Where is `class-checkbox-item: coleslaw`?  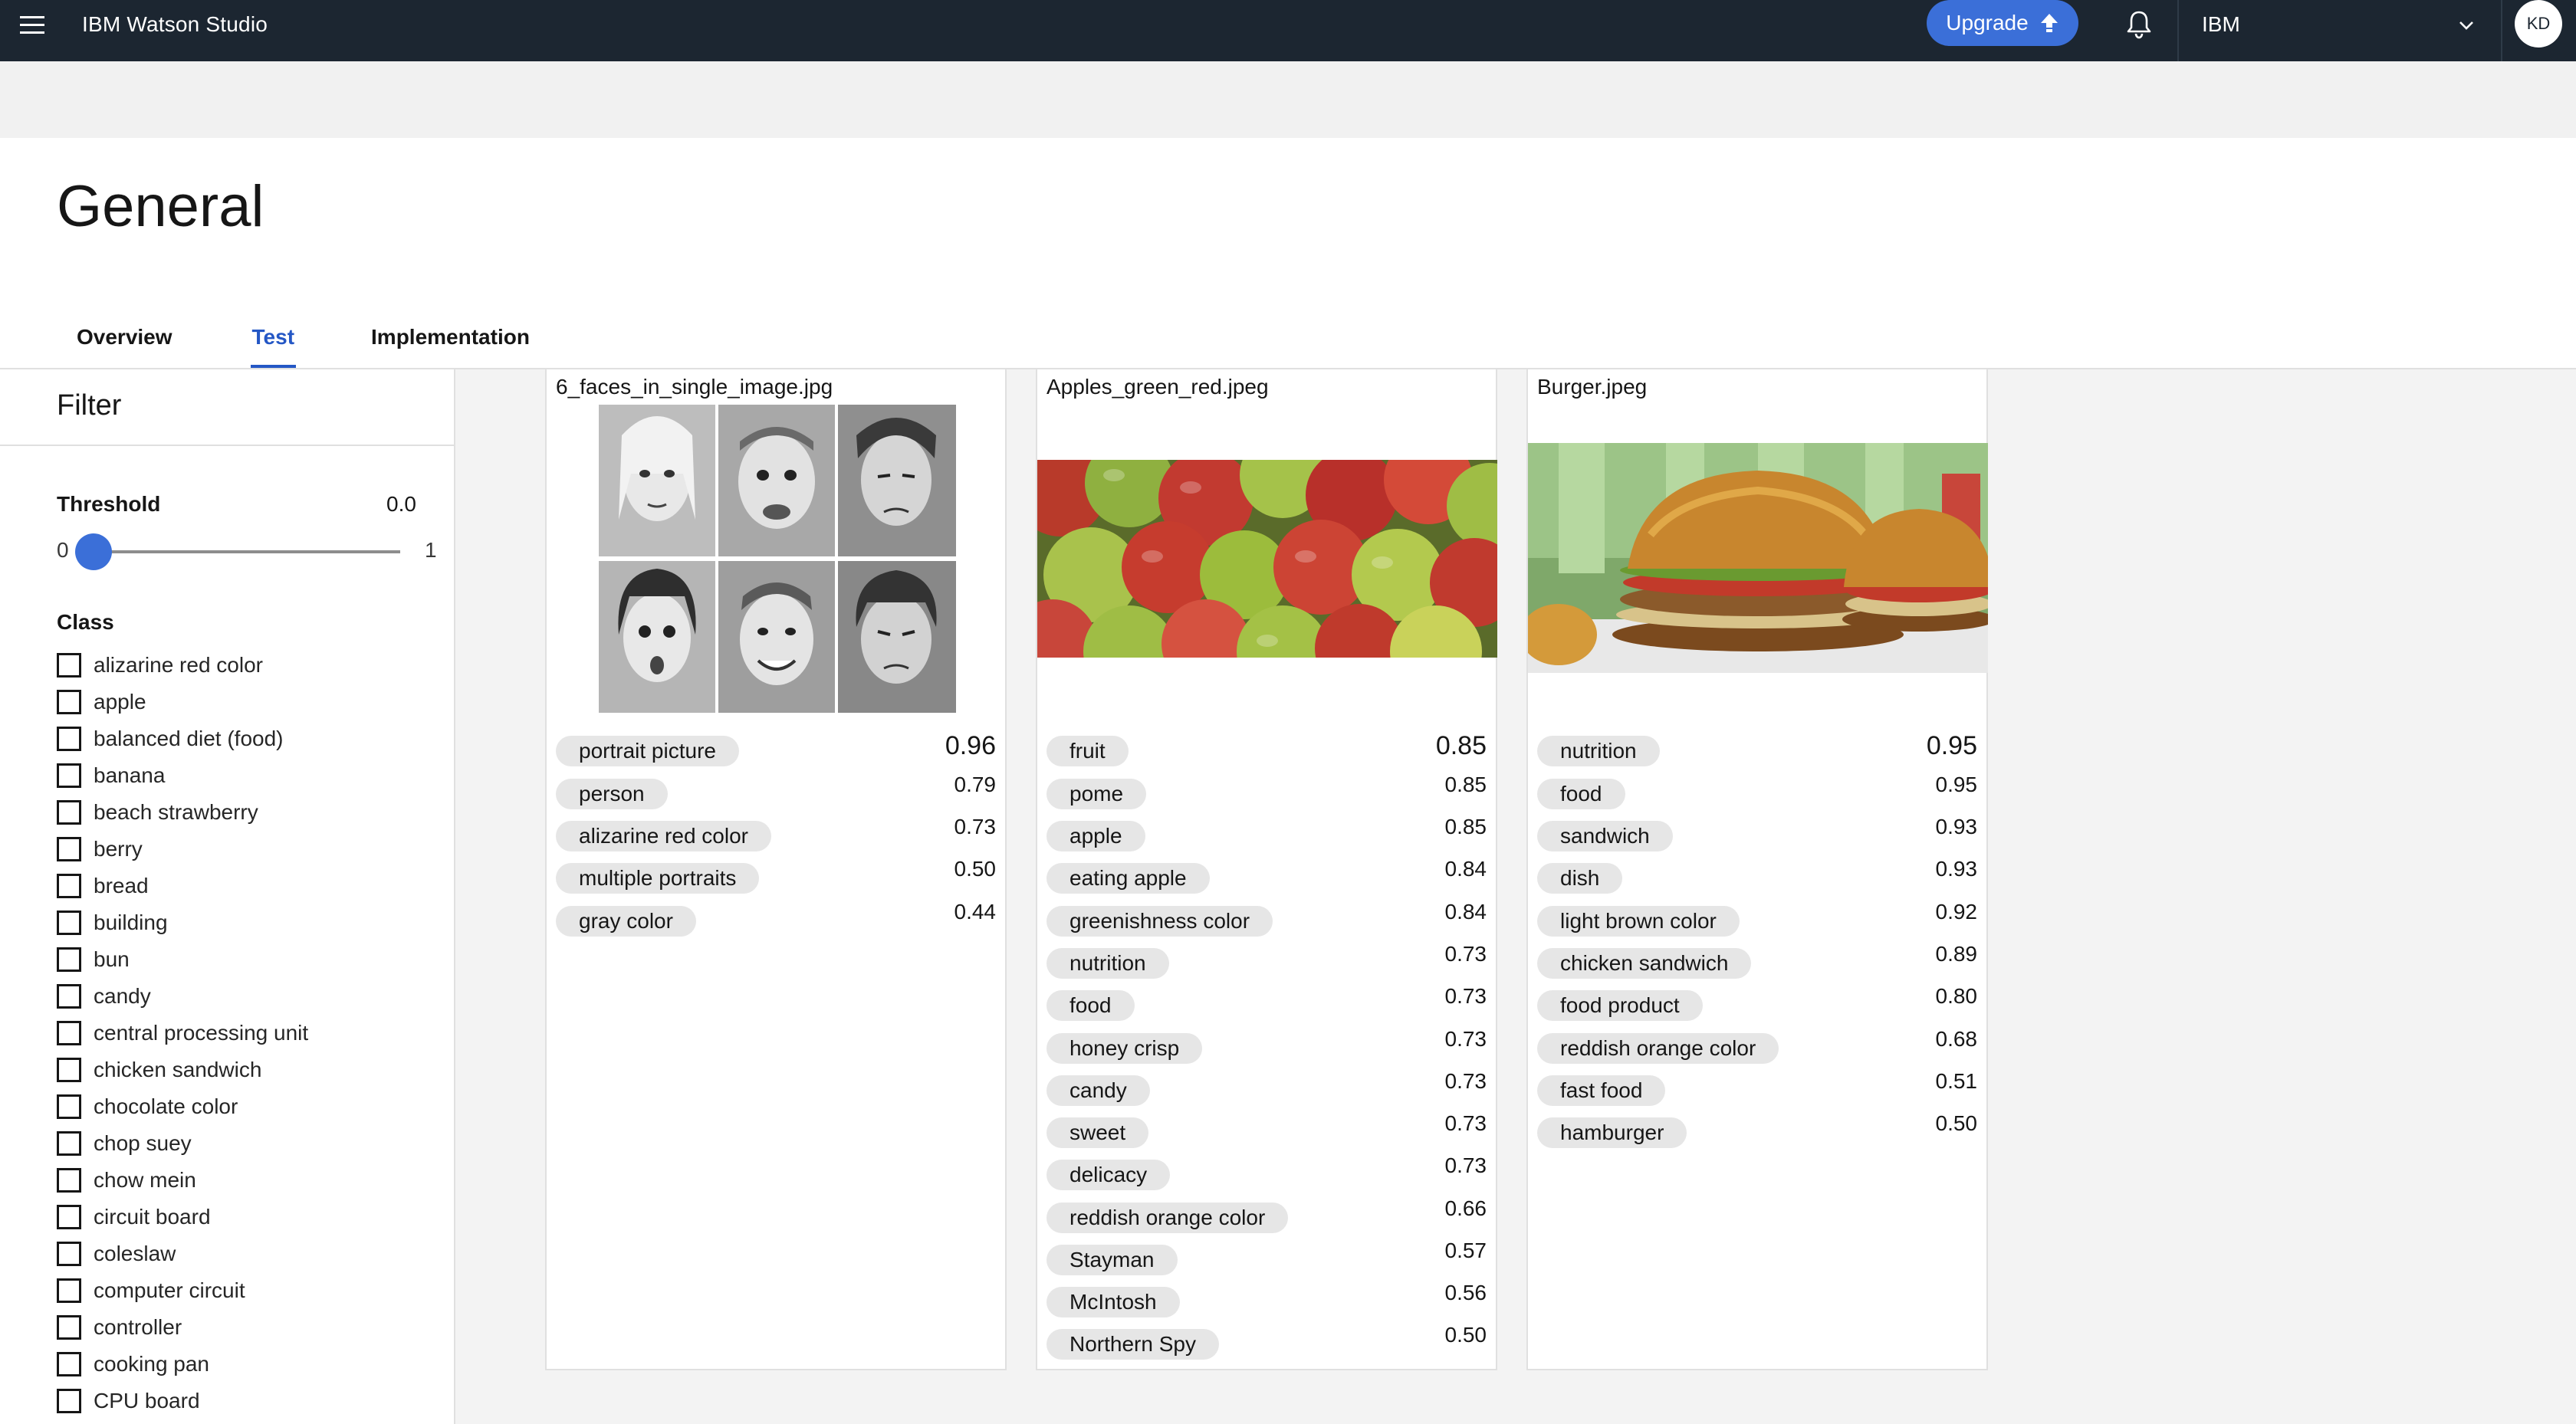 class-checkbox-item: coleslaw is located at coordinates (182, 1253).